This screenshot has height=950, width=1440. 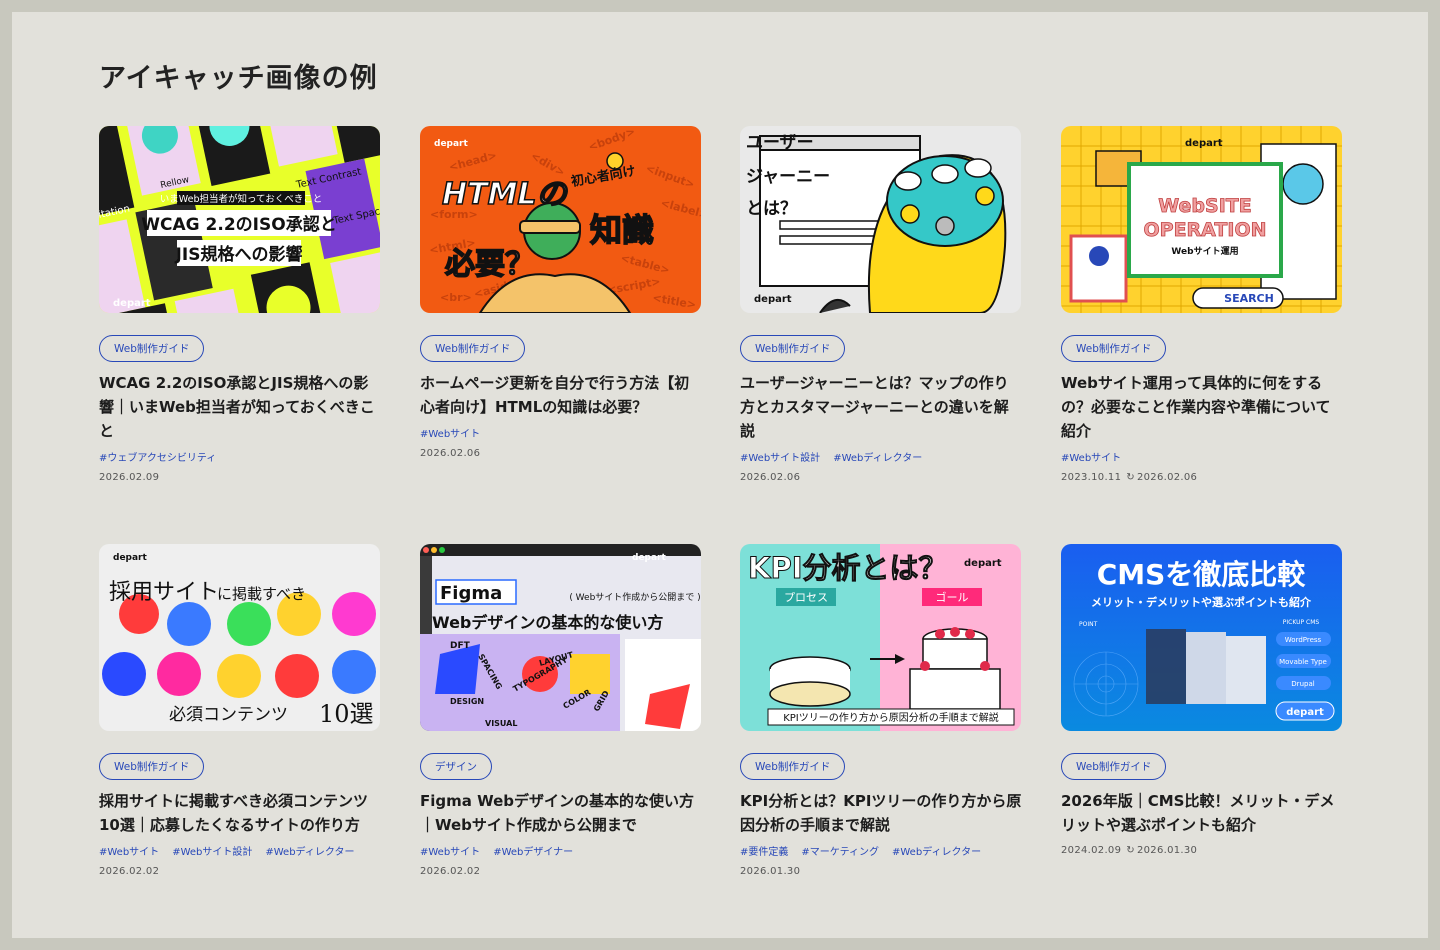 I want to click on tag-list: #Webサイト #Webサイト設計 #Webディレクター, so click(x=240, y=850).